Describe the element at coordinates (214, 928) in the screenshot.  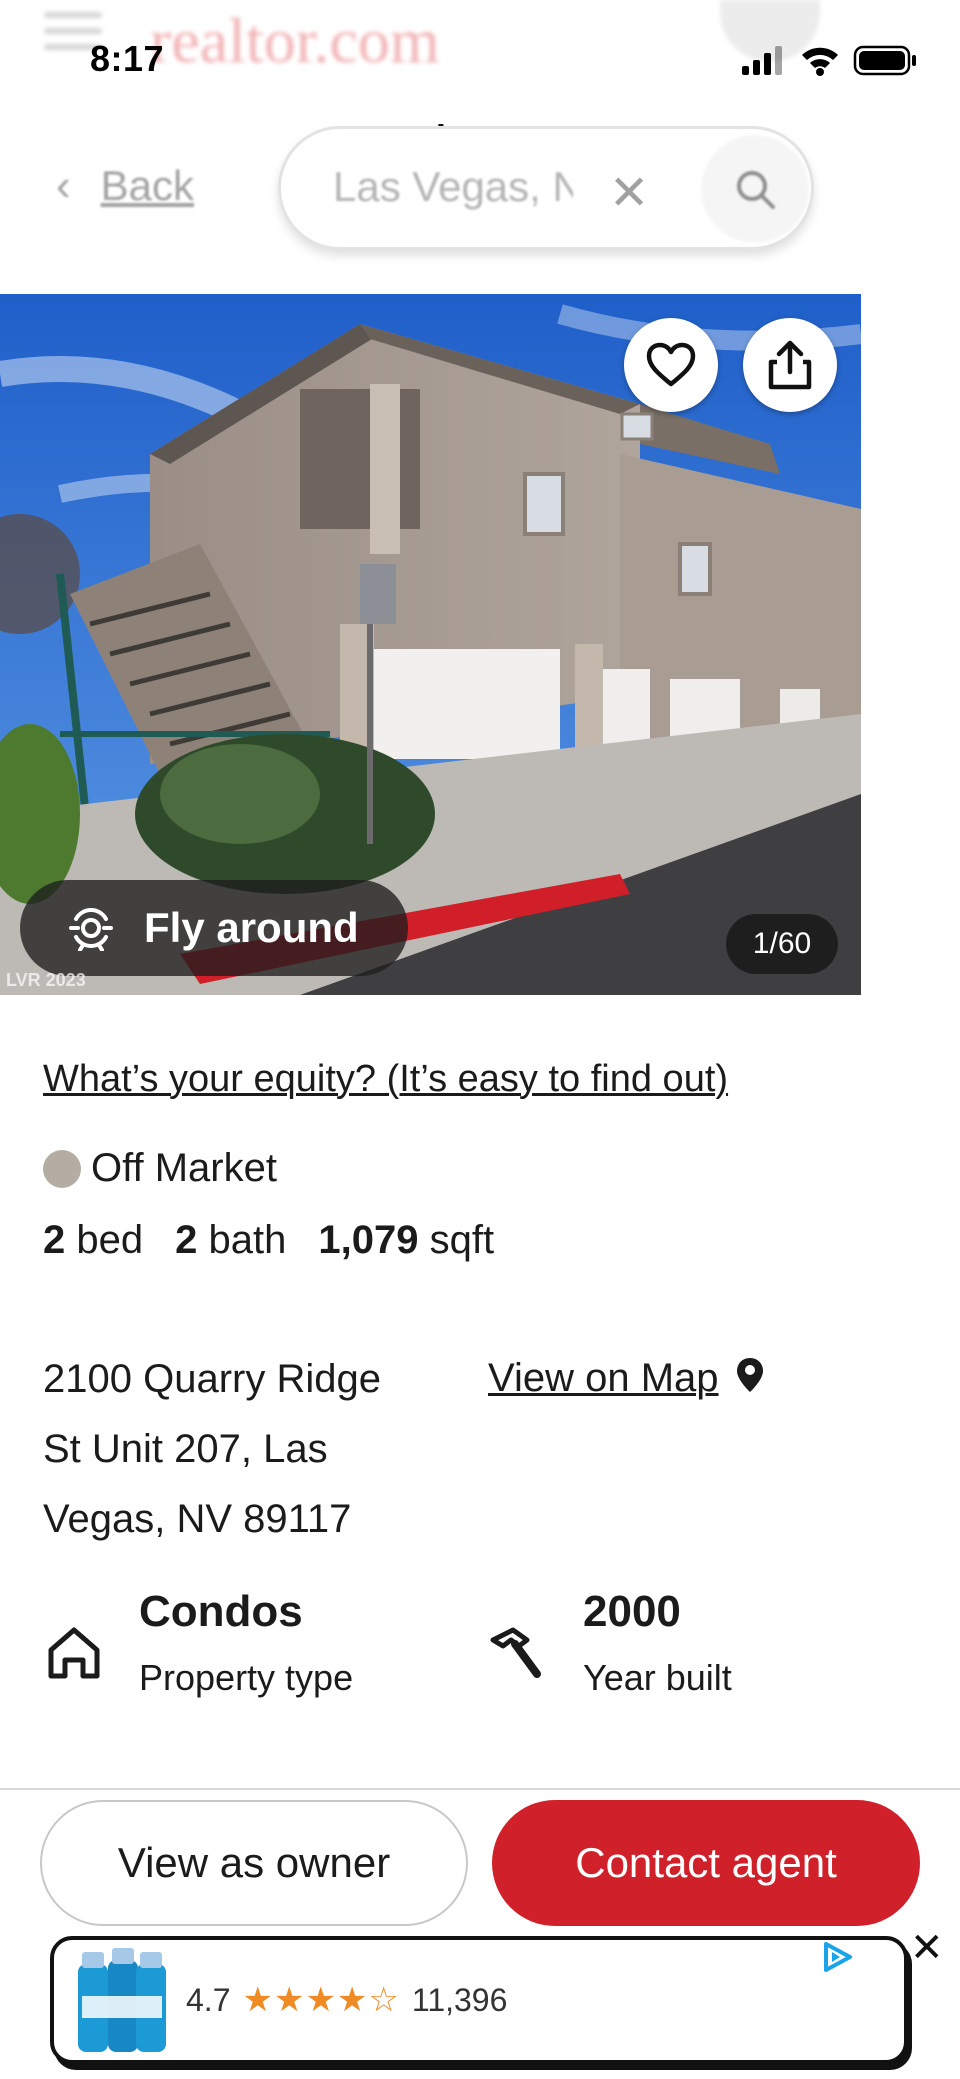
I see `fly-around-button: Fly around` at that location.